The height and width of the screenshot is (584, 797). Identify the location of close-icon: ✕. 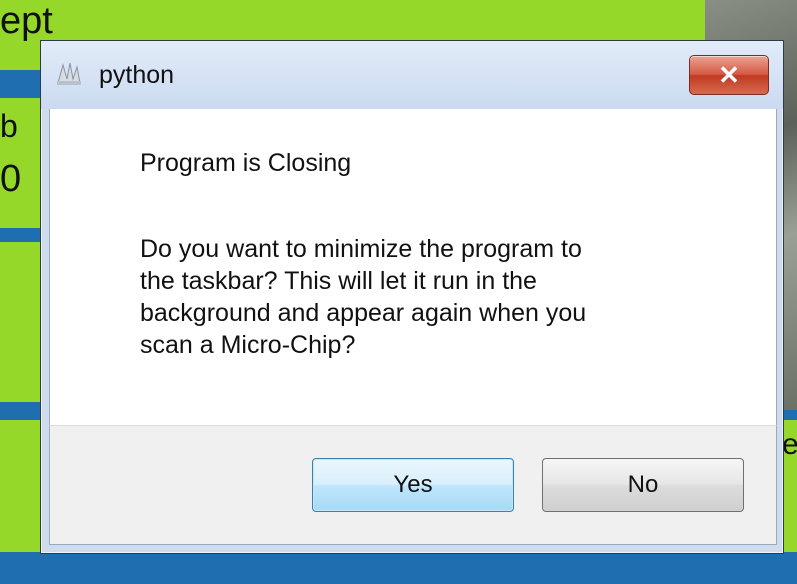
(729, 74).